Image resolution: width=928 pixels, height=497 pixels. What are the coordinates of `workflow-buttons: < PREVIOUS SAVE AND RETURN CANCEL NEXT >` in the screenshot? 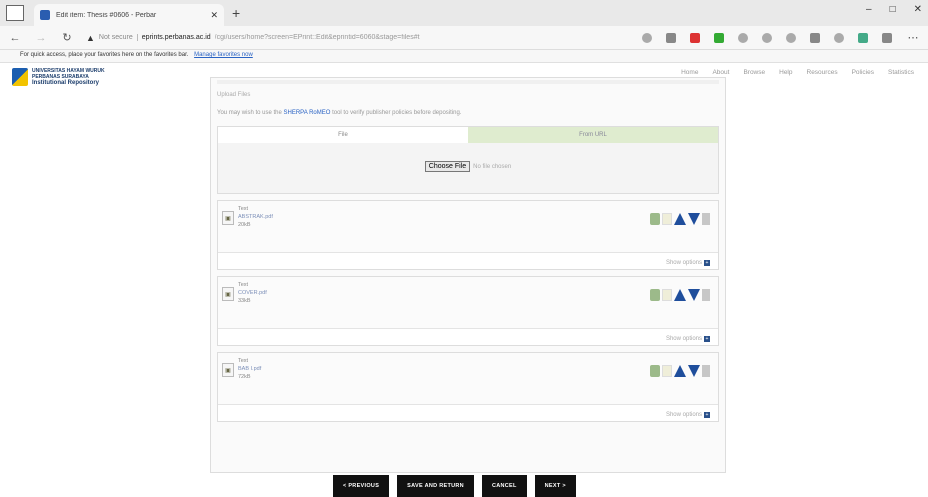 It's located at (454, 486).